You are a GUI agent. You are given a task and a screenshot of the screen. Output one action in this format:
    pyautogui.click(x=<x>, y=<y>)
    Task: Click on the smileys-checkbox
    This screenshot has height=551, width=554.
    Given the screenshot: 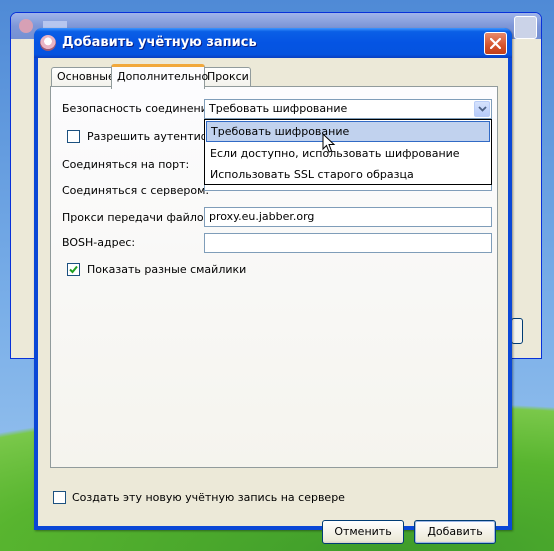 What is the action you would take?
    pyautogui.click(x=73, y=269)
    